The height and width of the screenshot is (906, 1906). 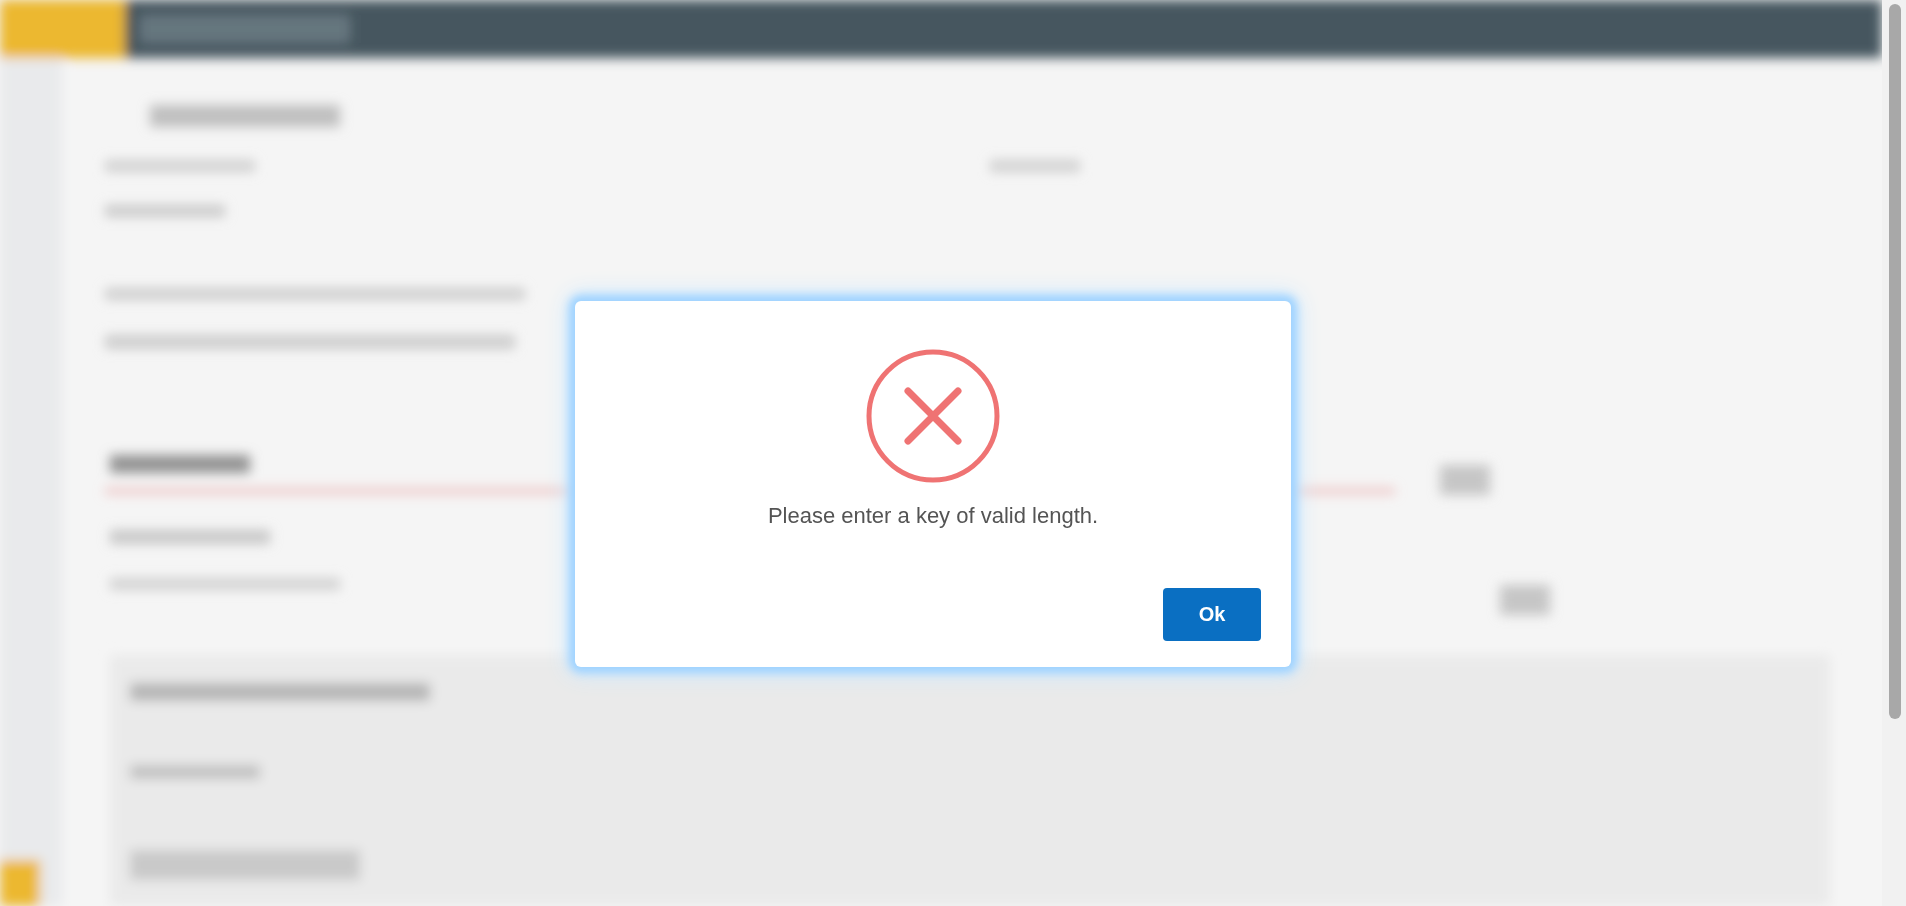 I want to click on scrollbar, so click(x=1894, y=453).